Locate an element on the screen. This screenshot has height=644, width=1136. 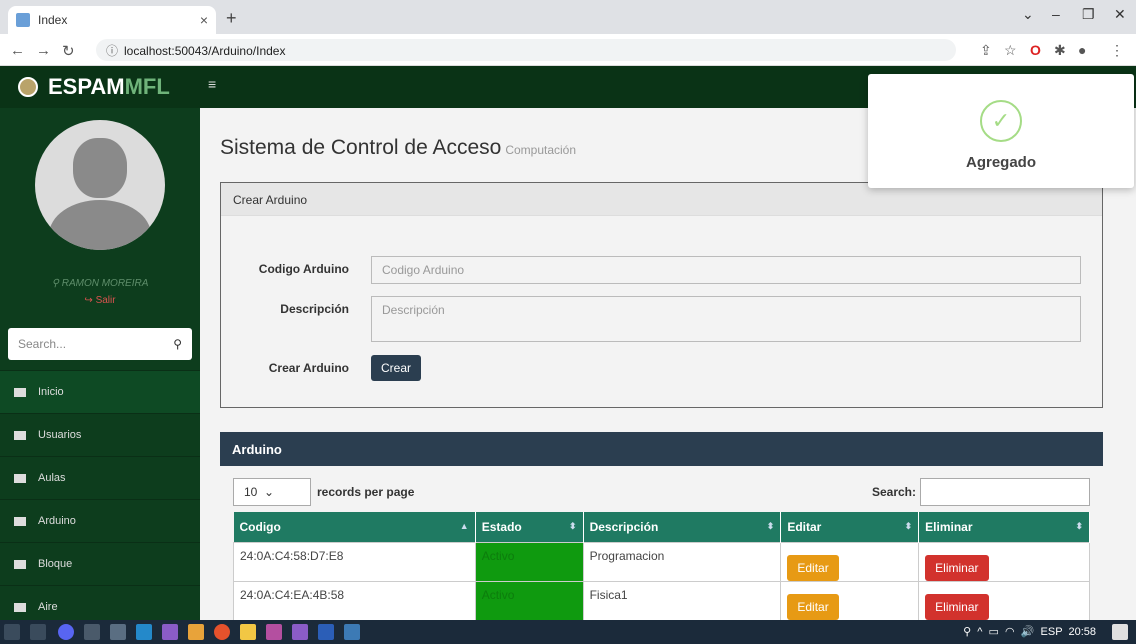
user-profile: ⚲ RAMON MOREIRA ↪ Salir is located at coordinates (100, 214).